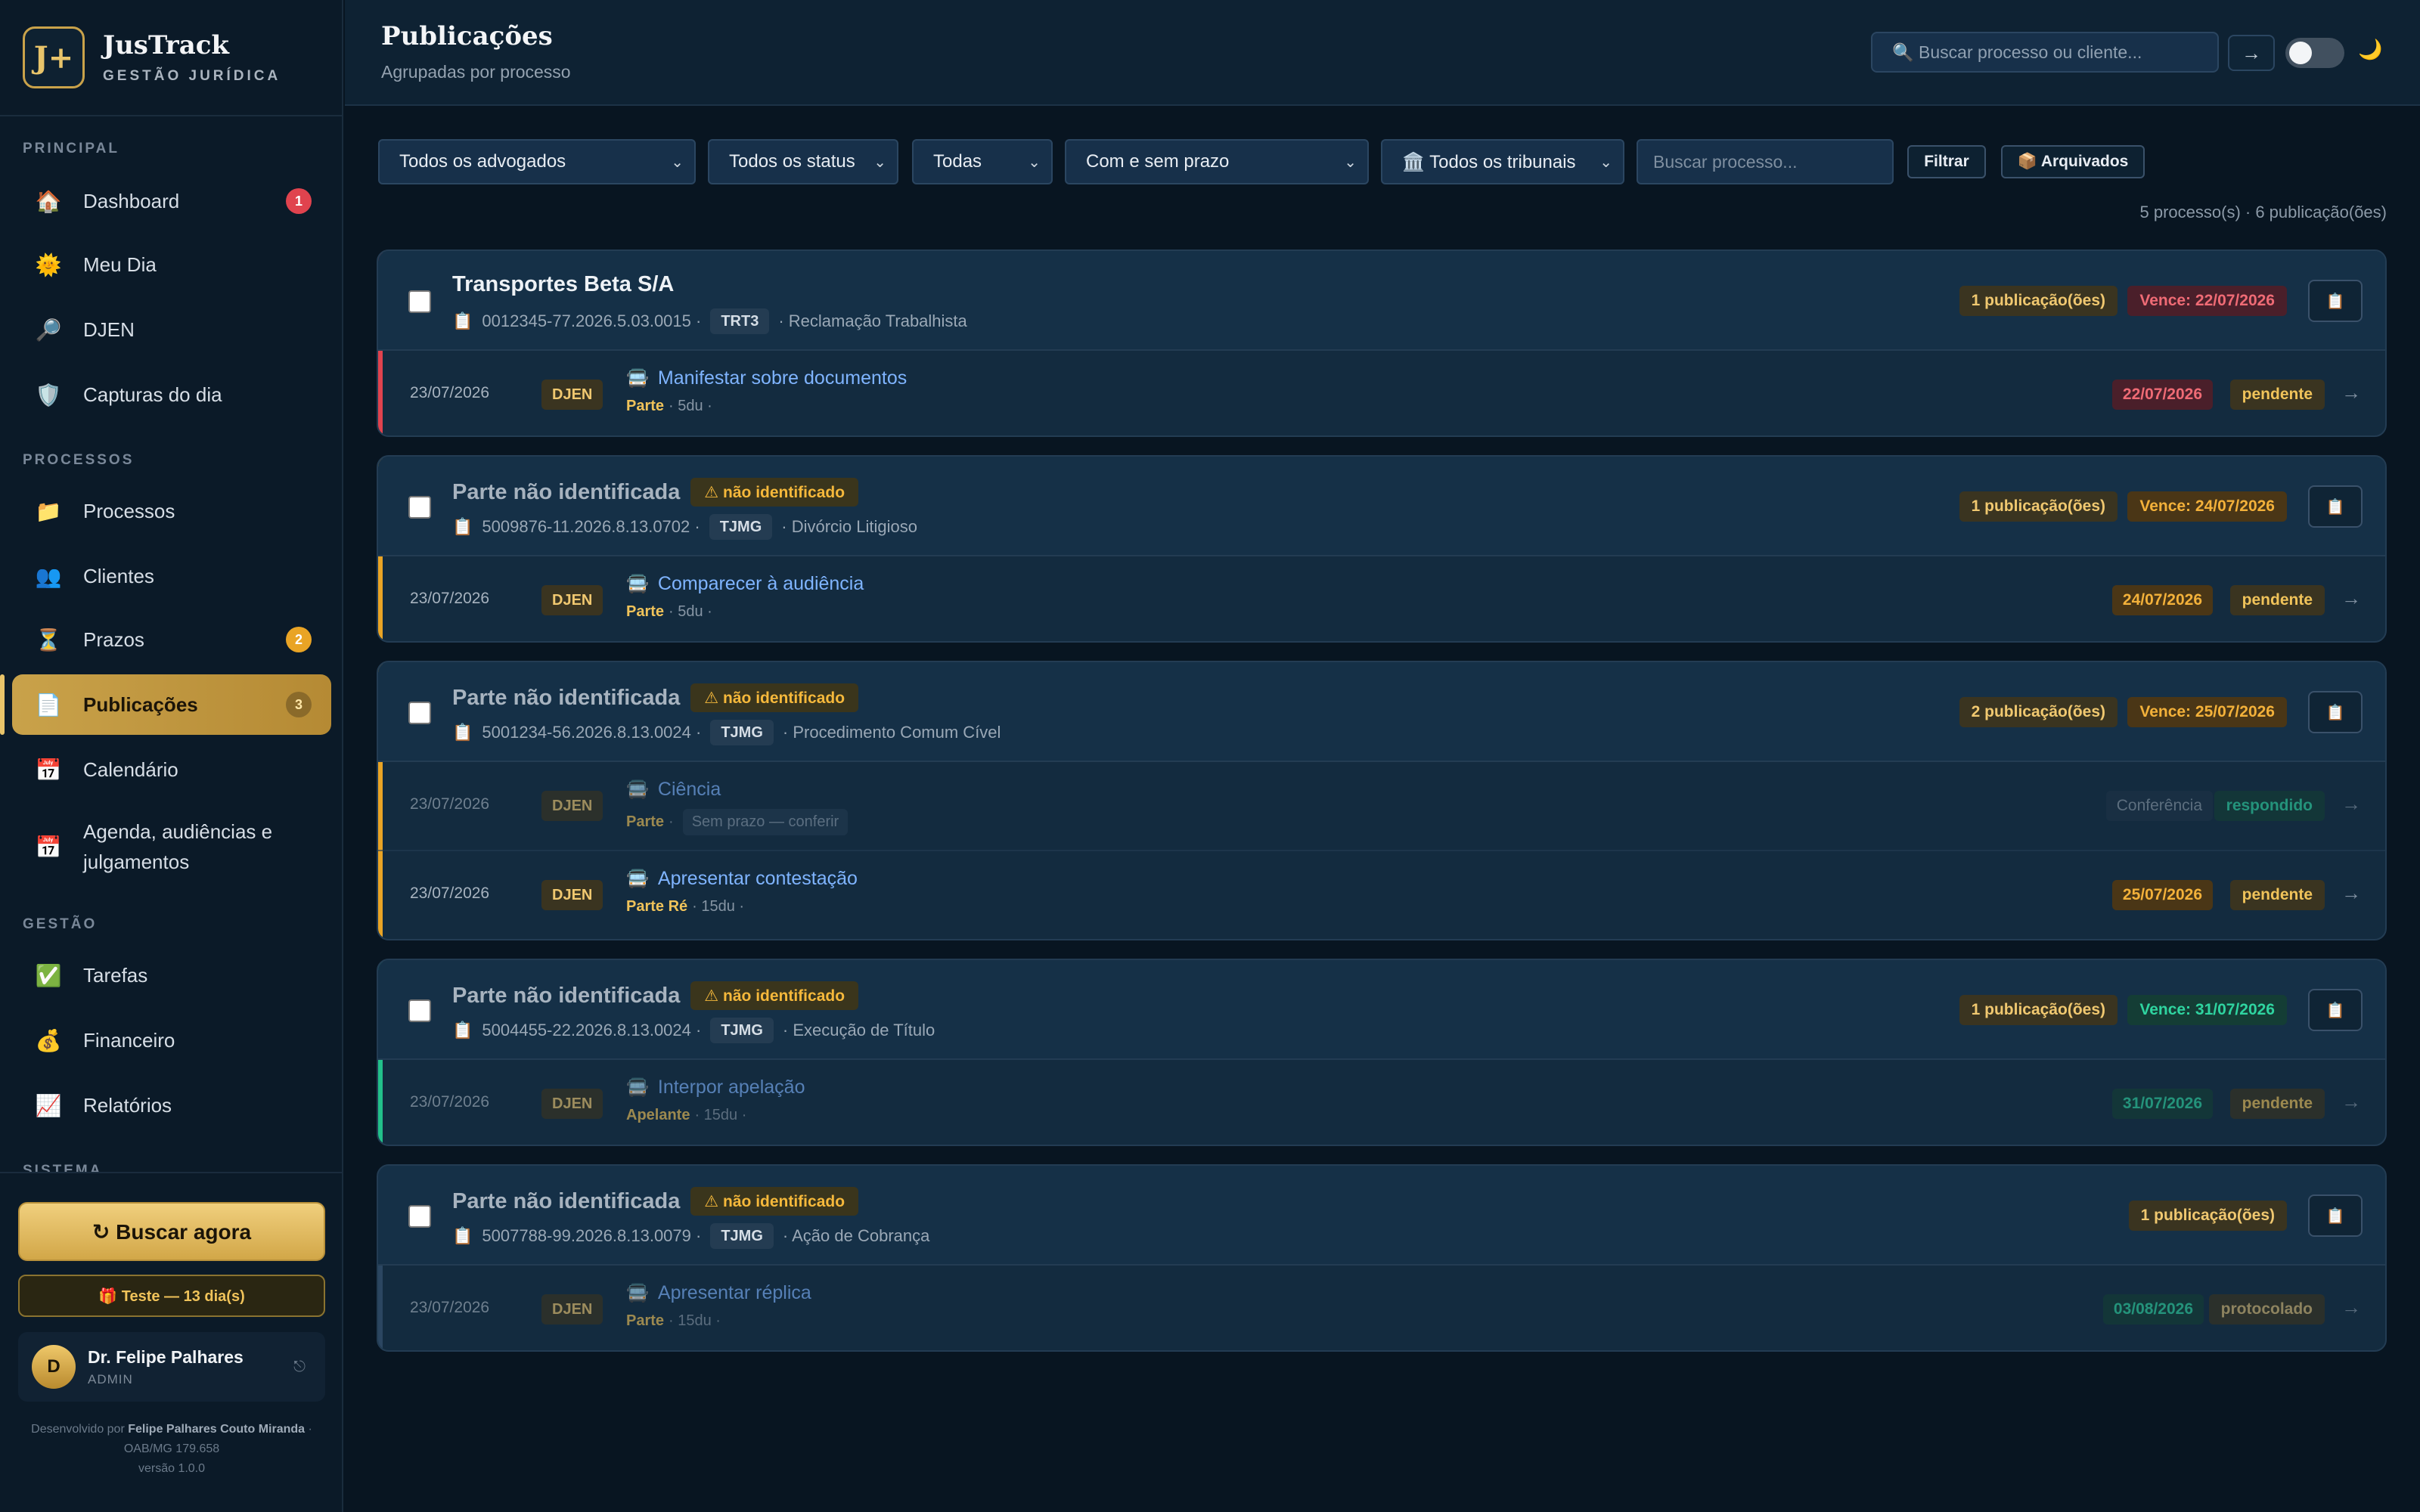  I want to click on process-type: · Execução de Título, so click(858, 1030).